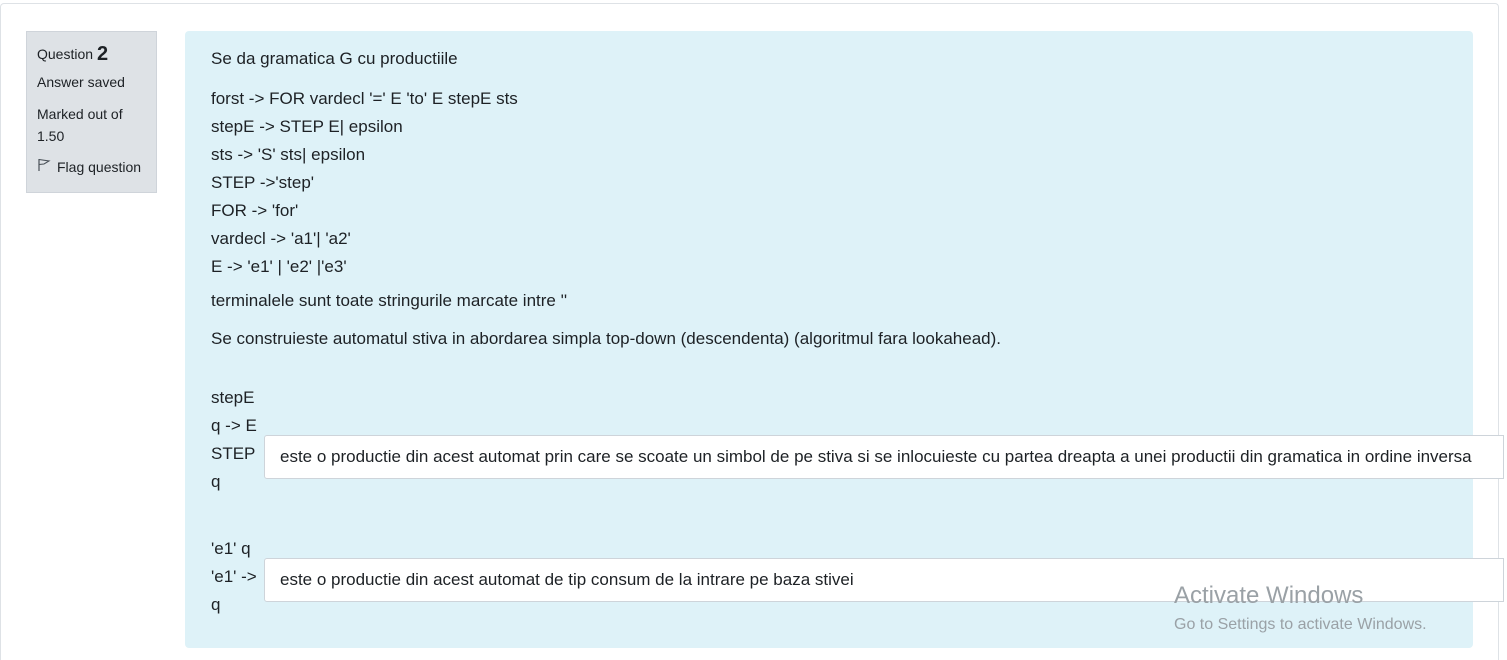  What do you see at coordinates (234, 439) in the screenshot?
I see `match-item-label: stepE q -> E STEP q` at bounding box center [234, 439].